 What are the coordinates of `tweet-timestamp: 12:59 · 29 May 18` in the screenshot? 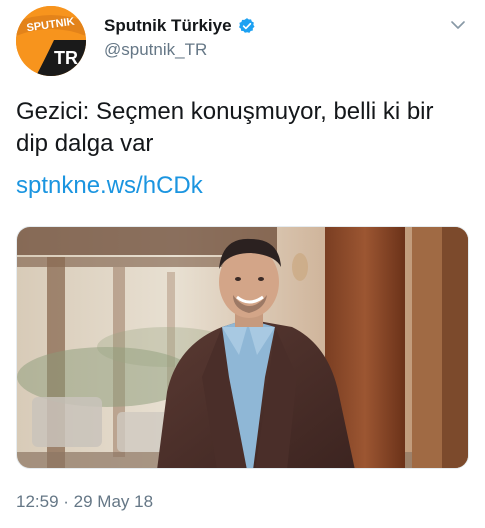 It's located at (84, 502).